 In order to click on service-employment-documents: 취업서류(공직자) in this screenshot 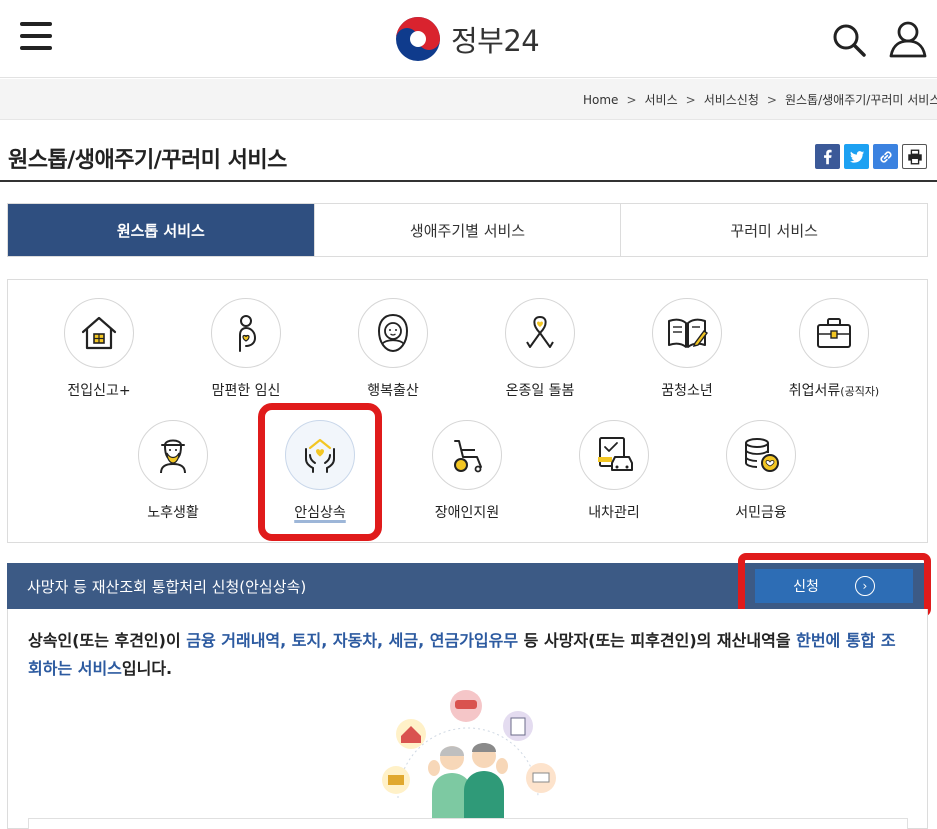, I will do `click(834, 349)`.